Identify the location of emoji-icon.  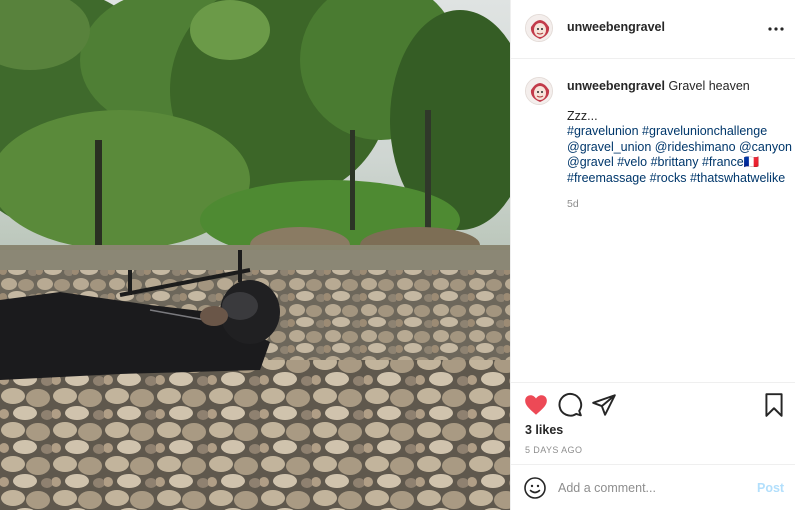
(535, 488).